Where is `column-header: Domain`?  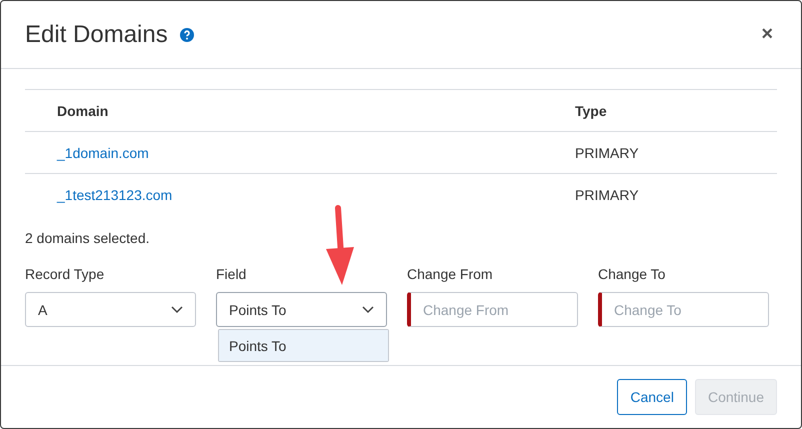
column-header: Domain is located at coordinates (83, 110).